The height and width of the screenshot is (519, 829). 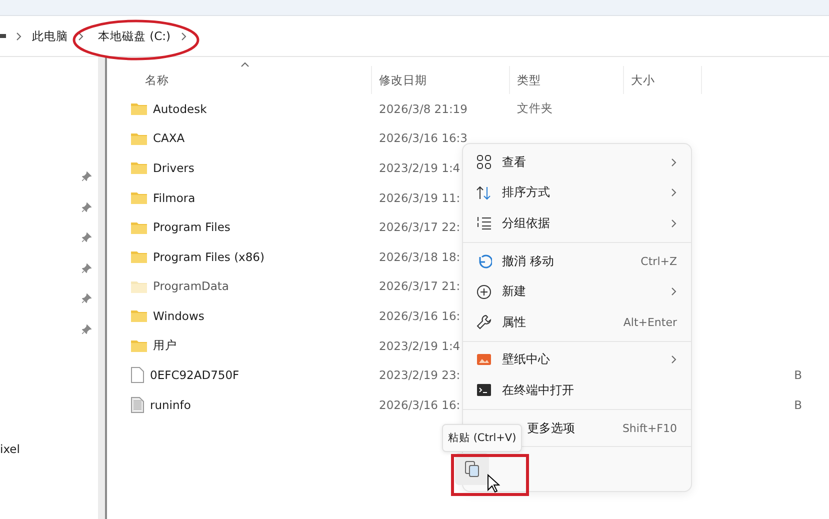 I want to click on plus-icon, so click(x=484, y=292).